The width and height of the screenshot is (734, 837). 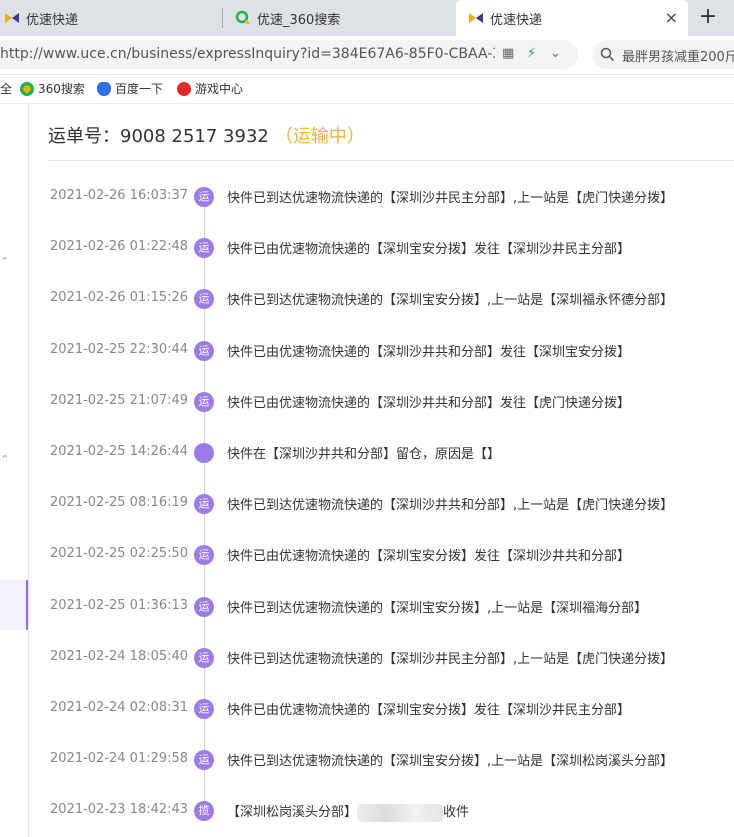 I want to click on tab-uce-1: 优速快递, so click(x=111, y=18).